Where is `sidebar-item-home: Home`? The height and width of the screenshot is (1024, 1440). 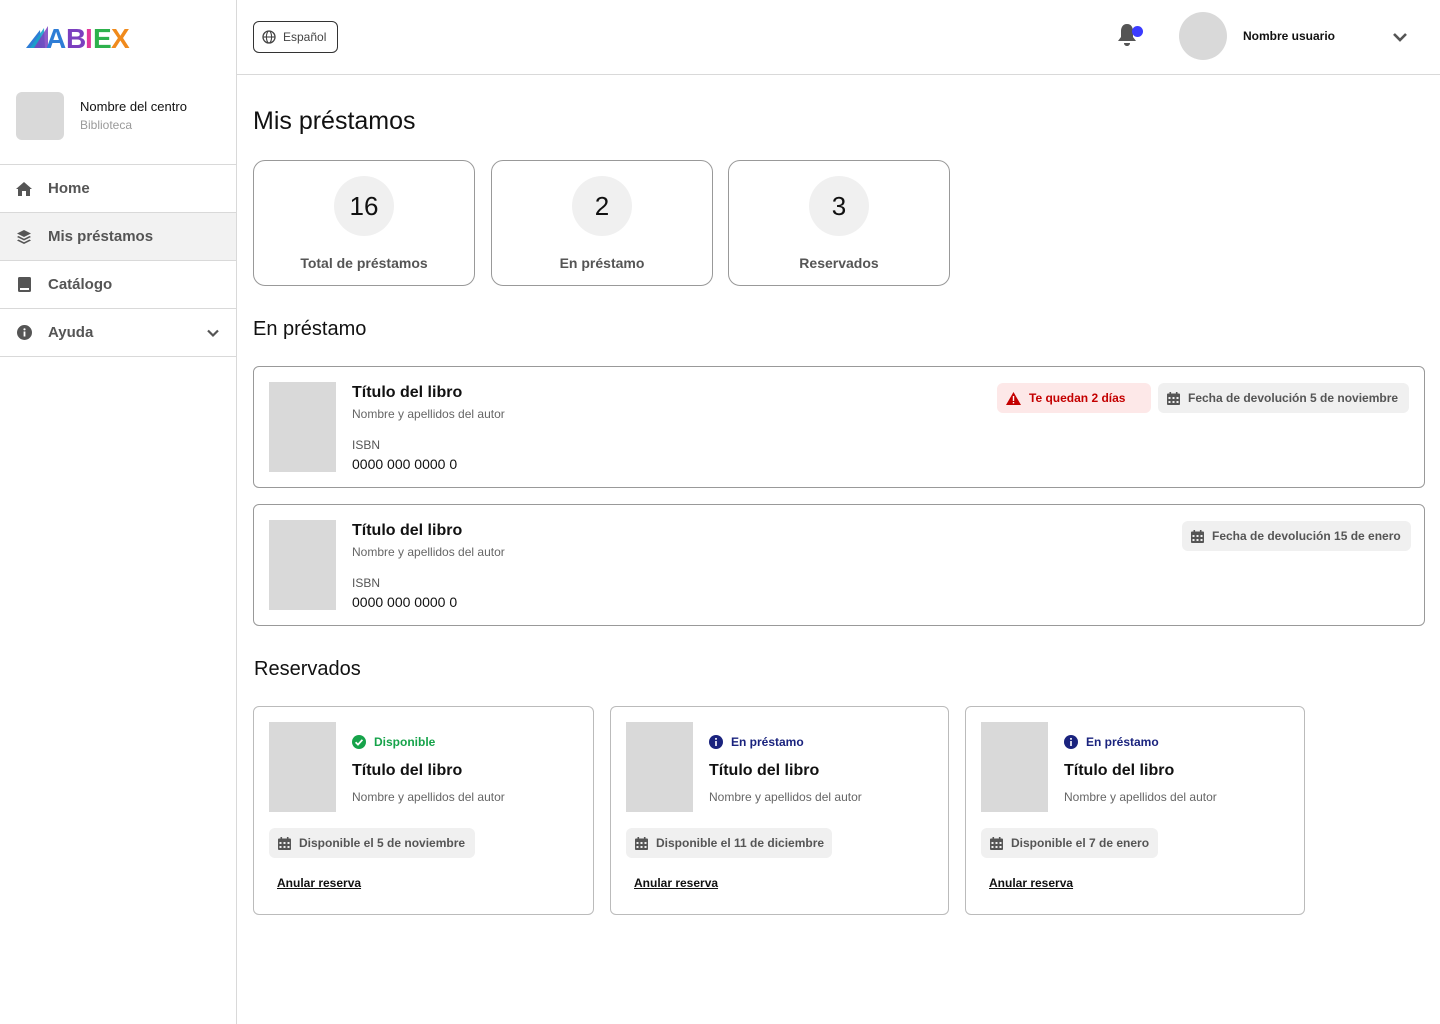
sidebar-item-home: Home is located at coordinates (118, 189).